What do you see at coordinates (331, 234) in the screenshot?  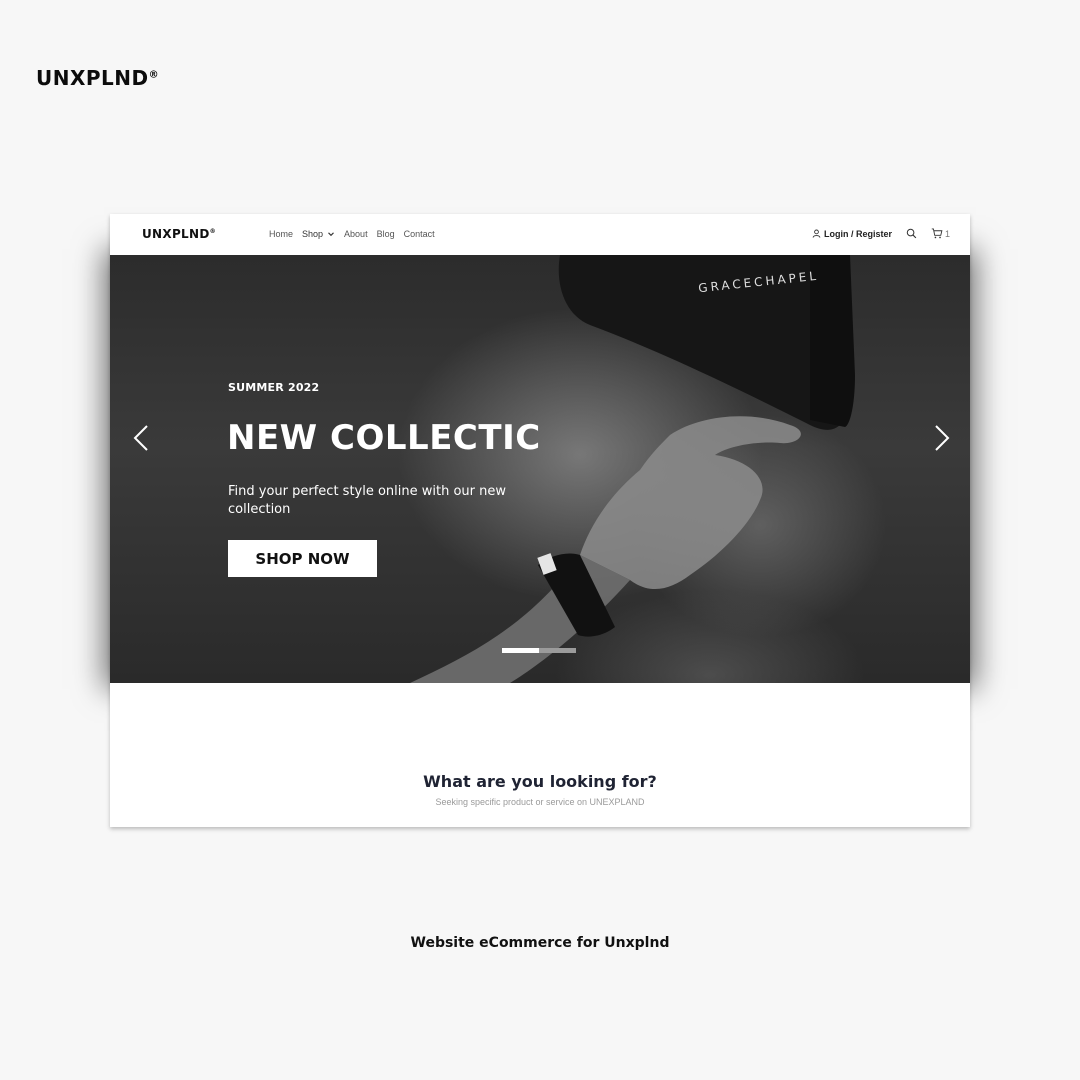 I see `chevron-down-icon` at bounding box center [331, 234].